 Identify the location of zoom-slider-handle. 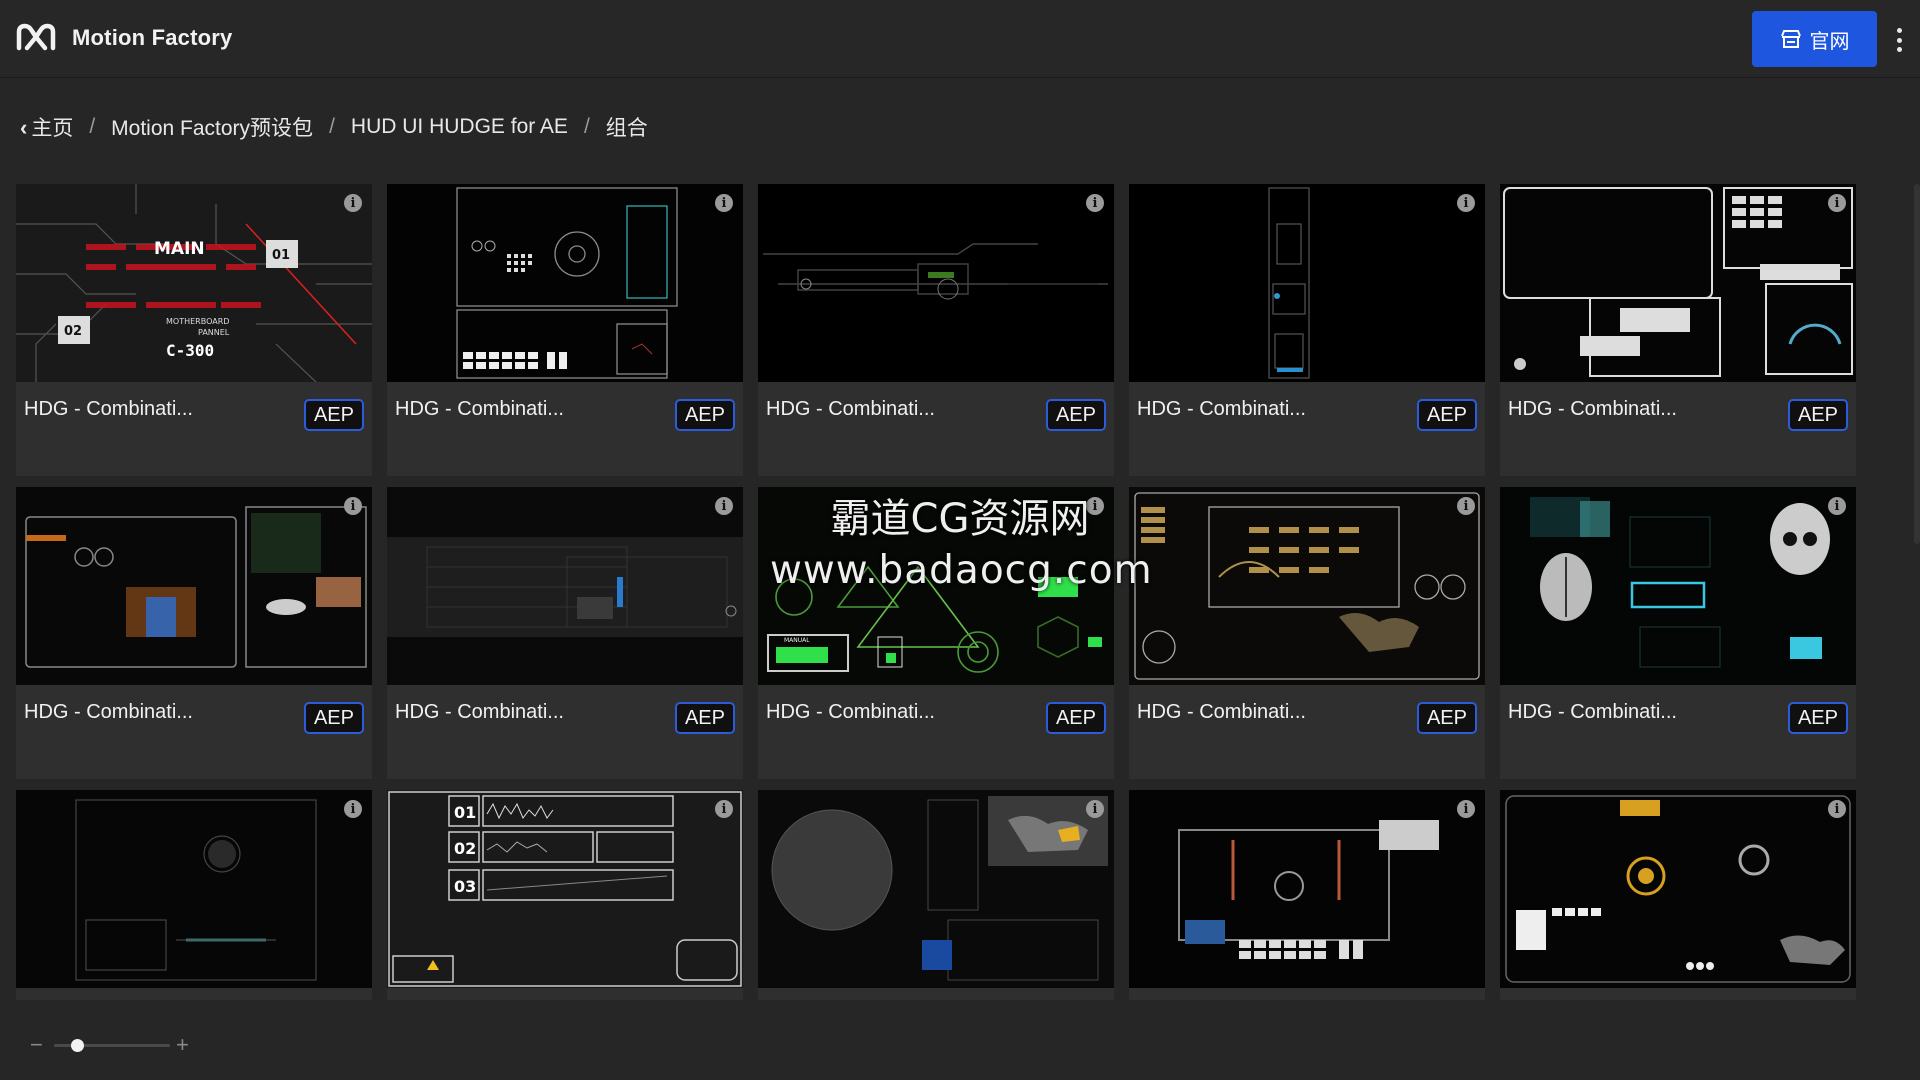
(77, 1045).